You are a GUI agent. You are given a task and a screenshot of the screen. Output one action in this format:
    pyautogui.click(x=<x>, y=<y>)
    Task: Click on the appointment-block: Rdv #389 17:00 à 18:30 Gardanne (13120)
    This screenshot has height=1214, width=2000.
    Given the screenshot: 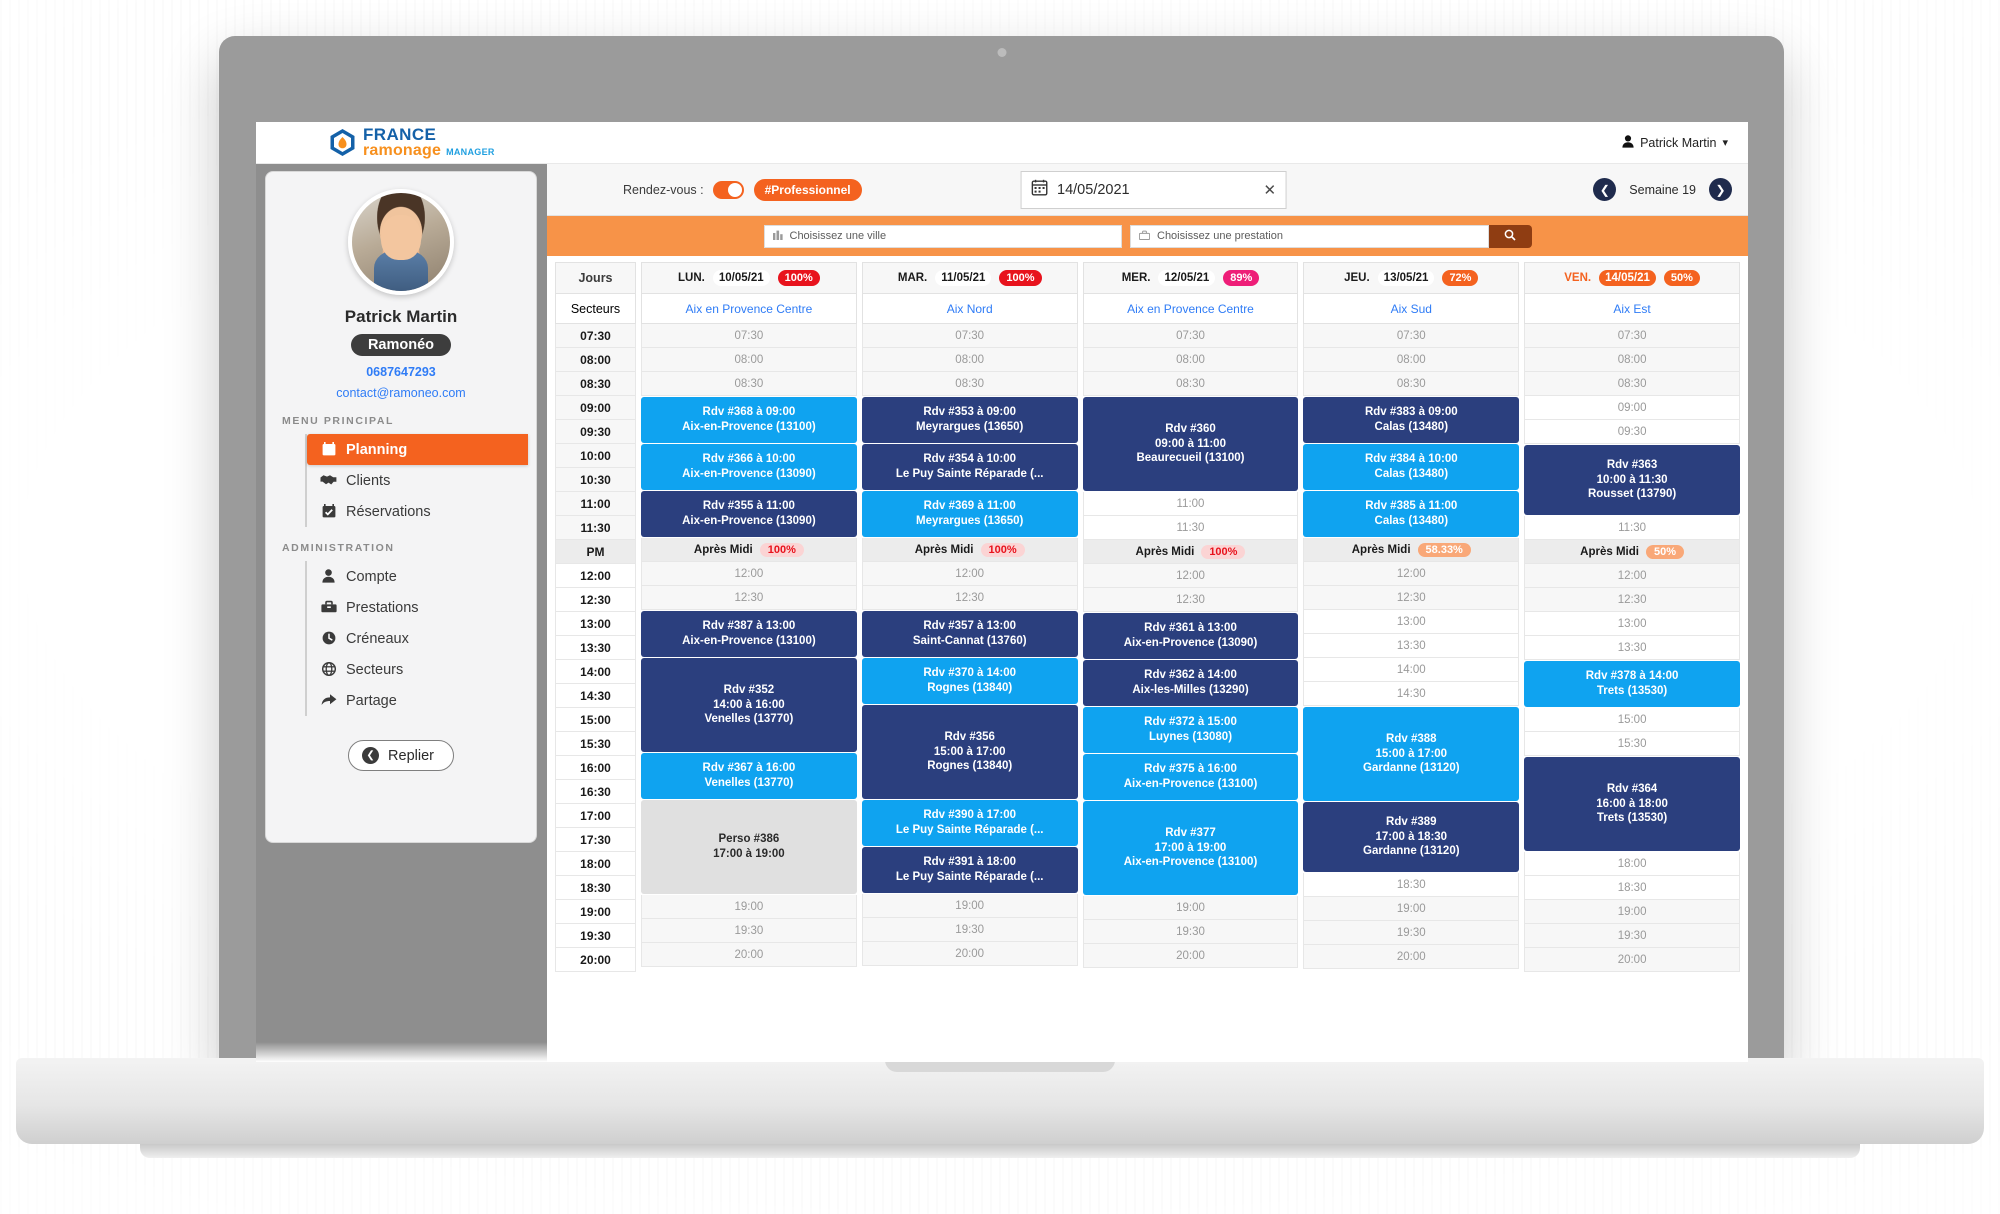 What is the action you would take?
    pyautogui.click(x=1411, y=837)
    